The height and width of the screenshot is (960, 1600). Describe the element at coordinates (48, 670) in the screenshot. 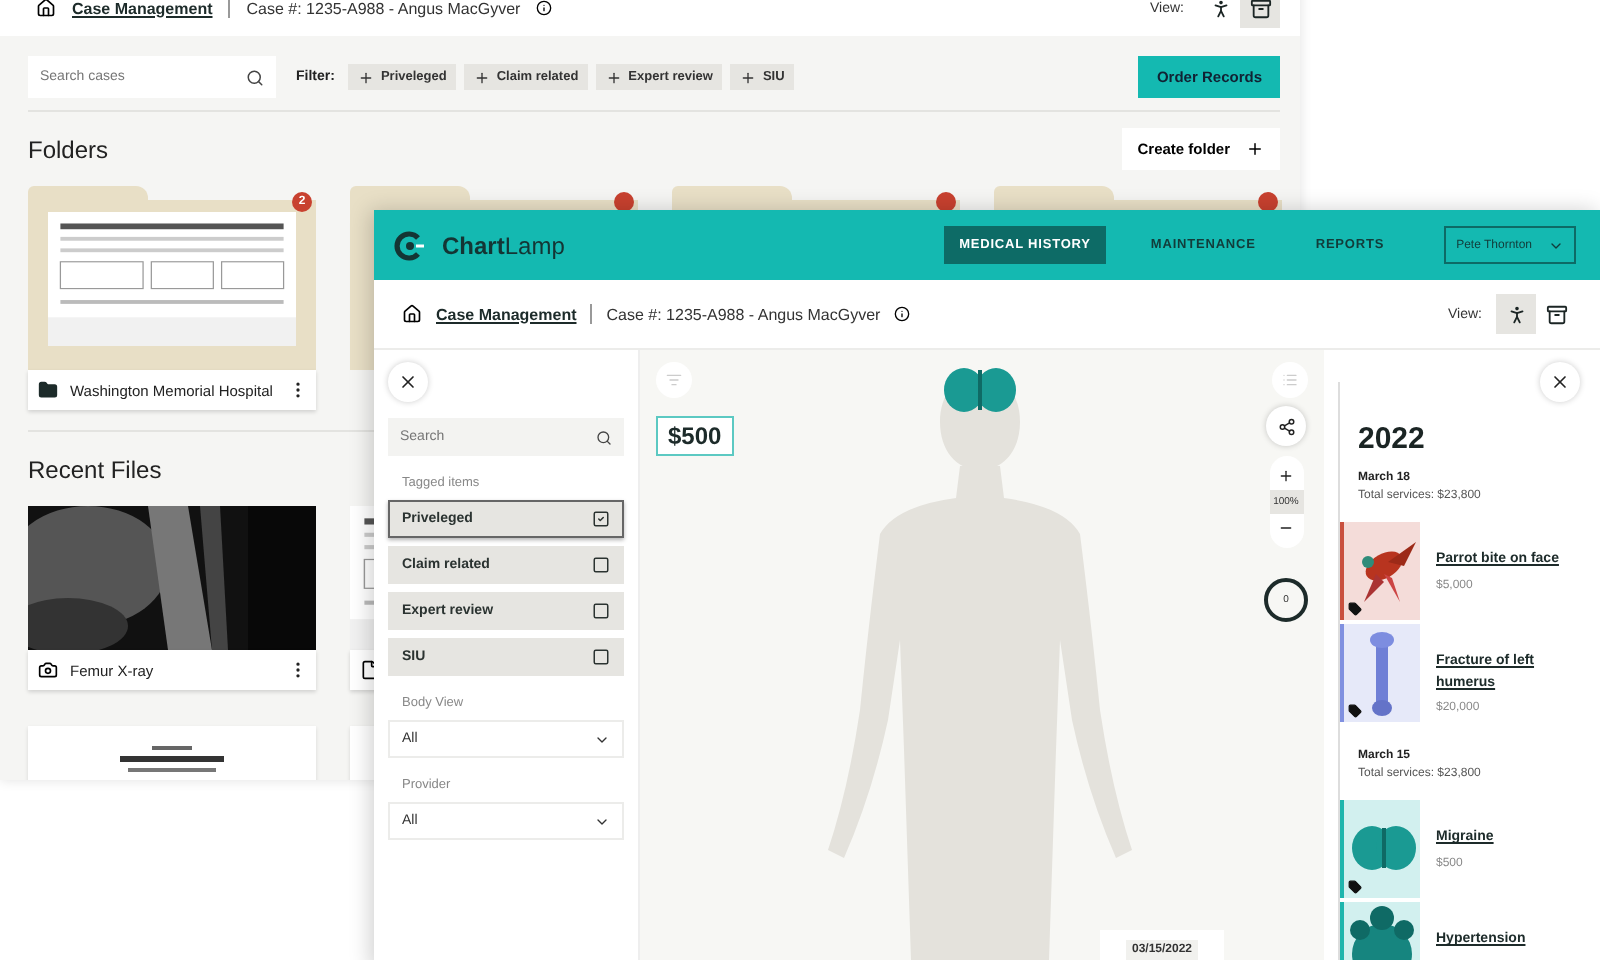

I see `camera-icon` at that location.